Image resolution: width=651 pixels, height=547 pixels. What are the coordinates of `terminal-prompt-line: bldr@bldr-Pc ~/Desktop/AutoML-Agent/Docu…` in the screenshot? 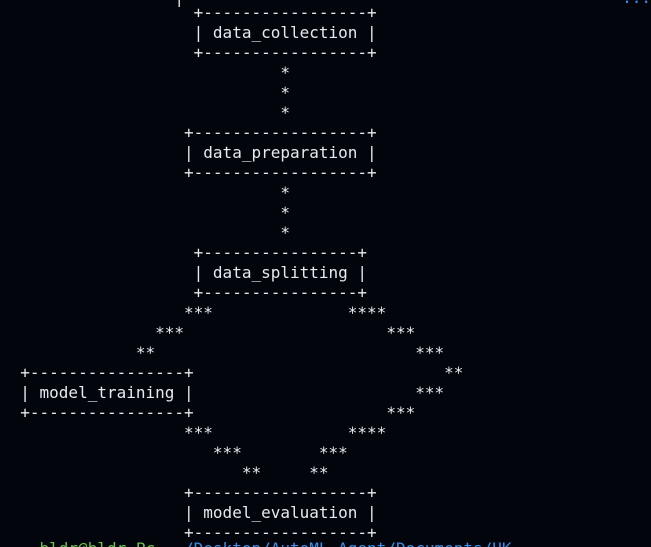 It's located at (256, 543).